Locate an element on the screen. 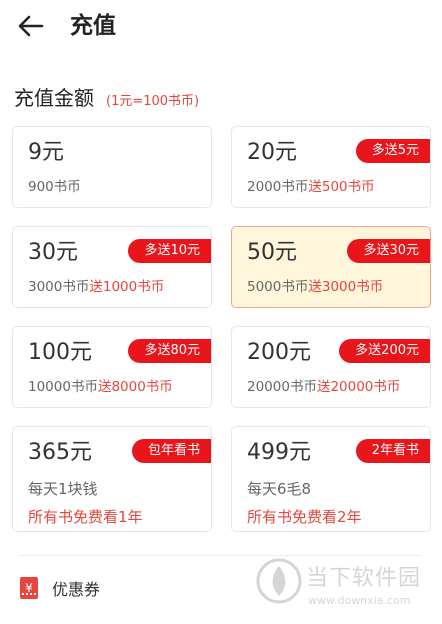  option-base-coins: 10000书币 is located at coordinates (63, 387).